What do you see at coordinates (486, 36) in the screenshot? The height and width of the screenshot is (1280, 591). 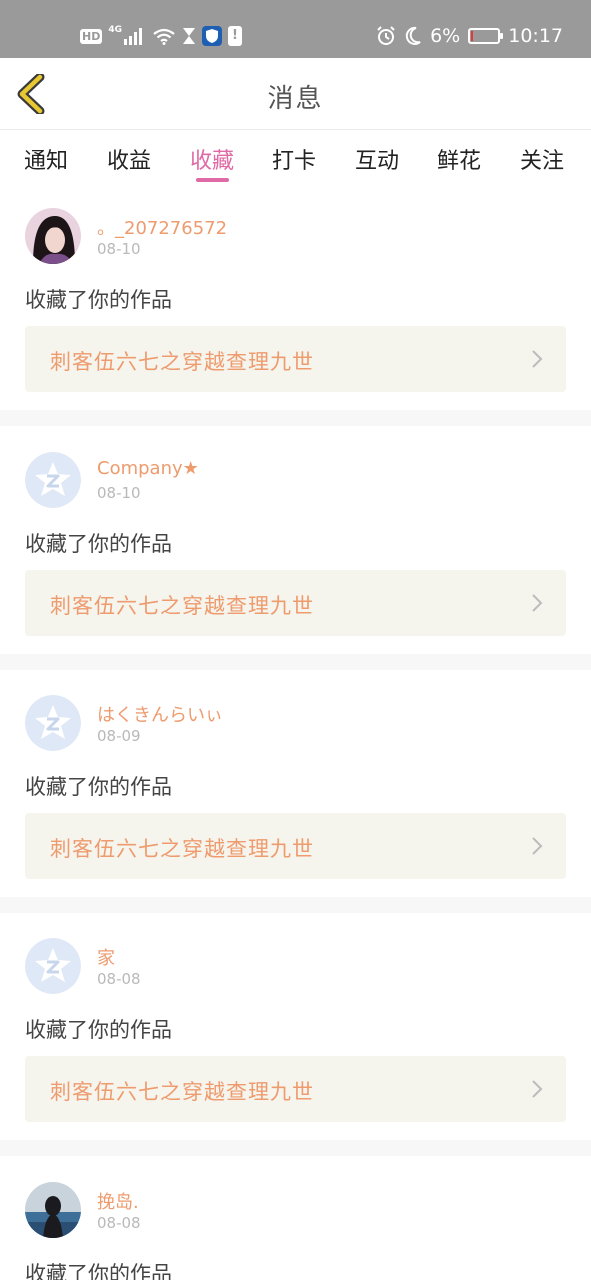 I see `battery-icon` at bounding box center [486, 36].